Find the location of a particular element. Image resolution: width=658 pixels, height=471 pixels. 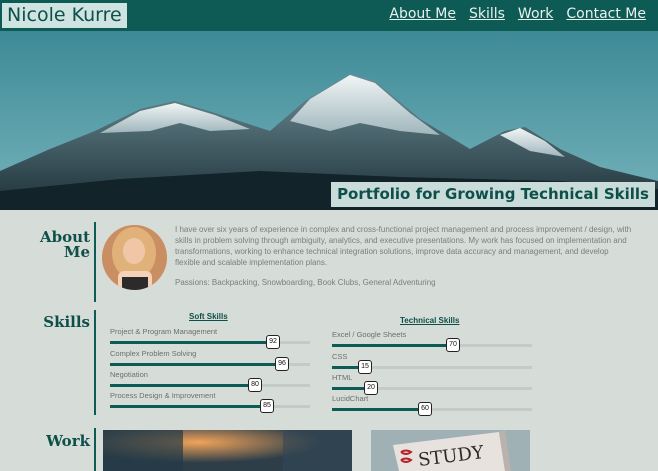

main-nav: About Me Skills Work Contact Me is located at coordinates (517, 14).